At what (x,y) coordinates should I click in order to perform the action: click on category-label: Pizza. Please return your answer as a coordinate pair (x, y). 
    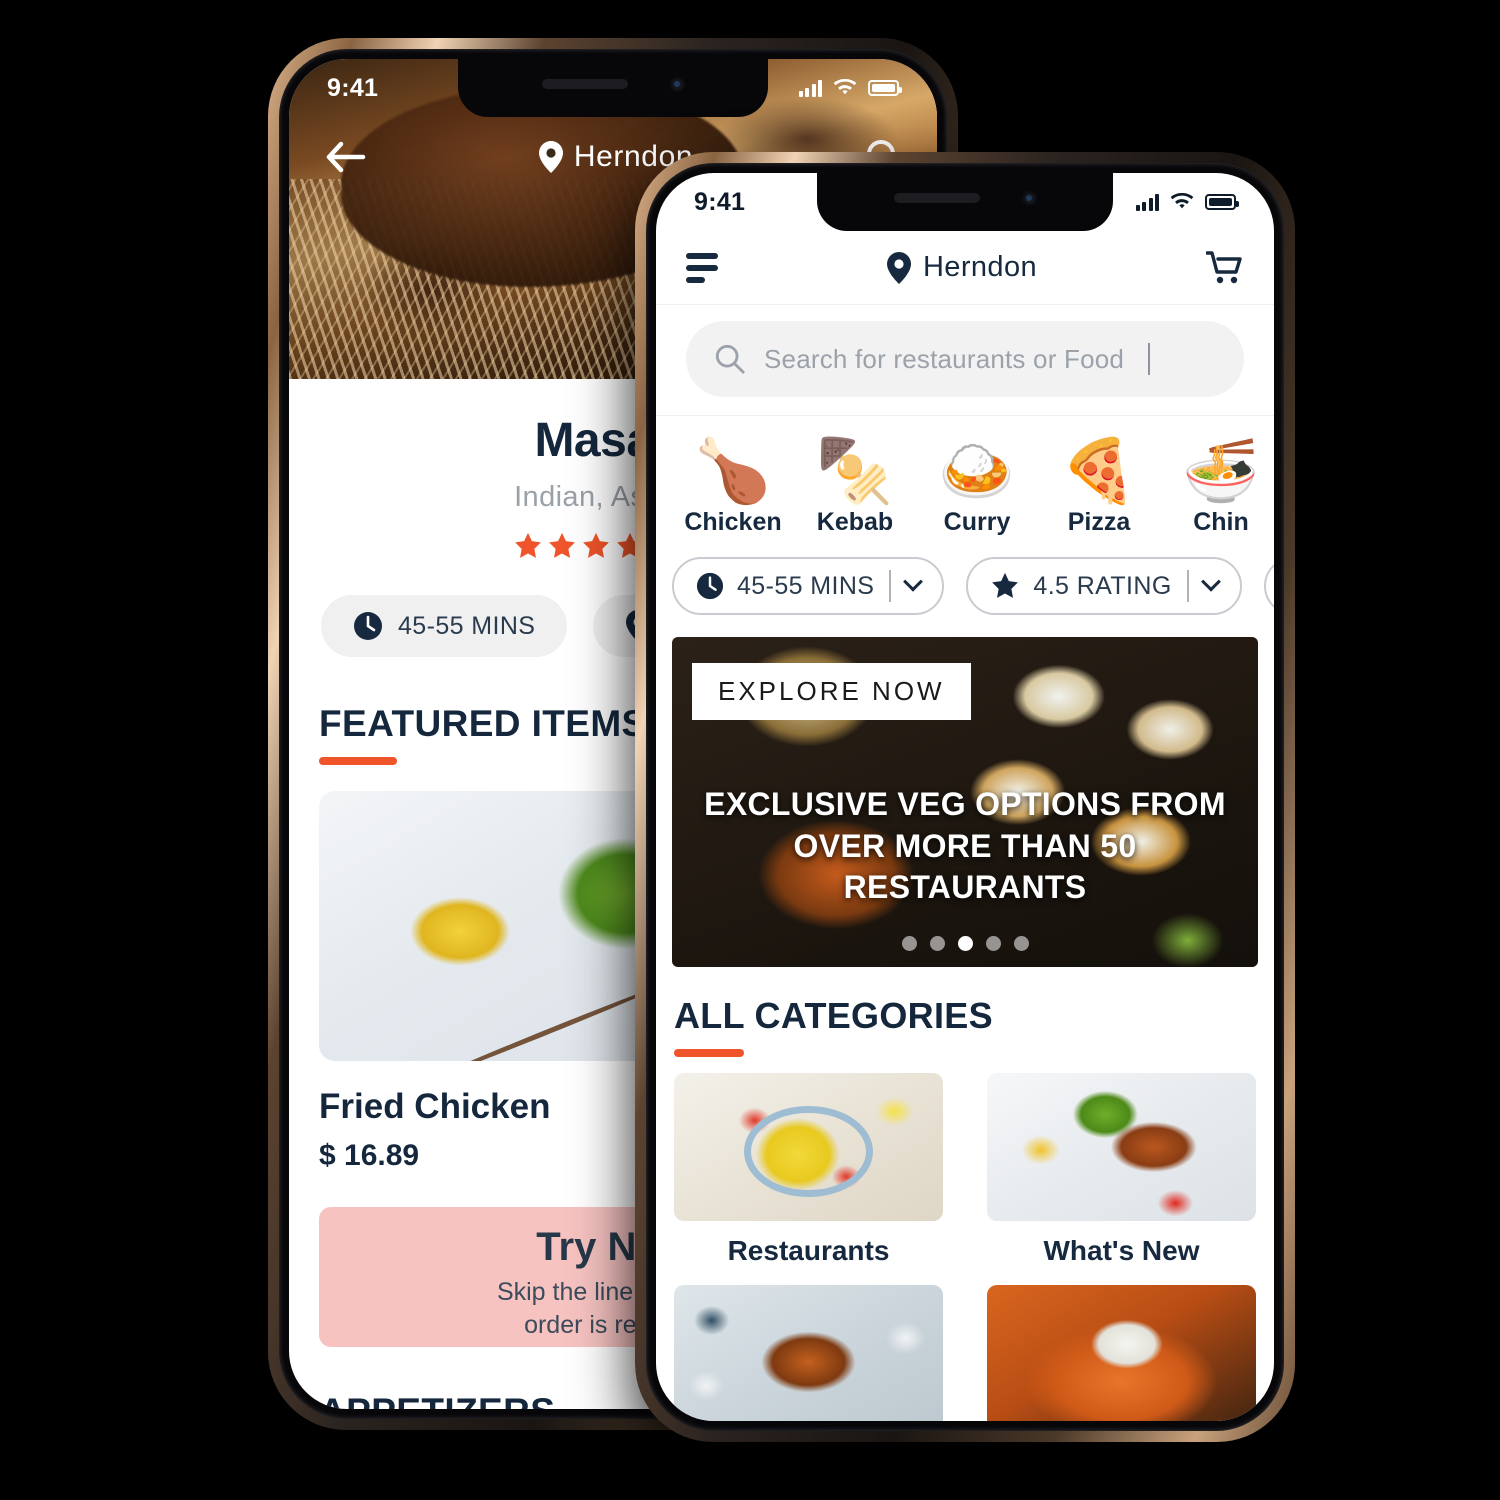
    Looking at the image, I should click on (1099, 522).